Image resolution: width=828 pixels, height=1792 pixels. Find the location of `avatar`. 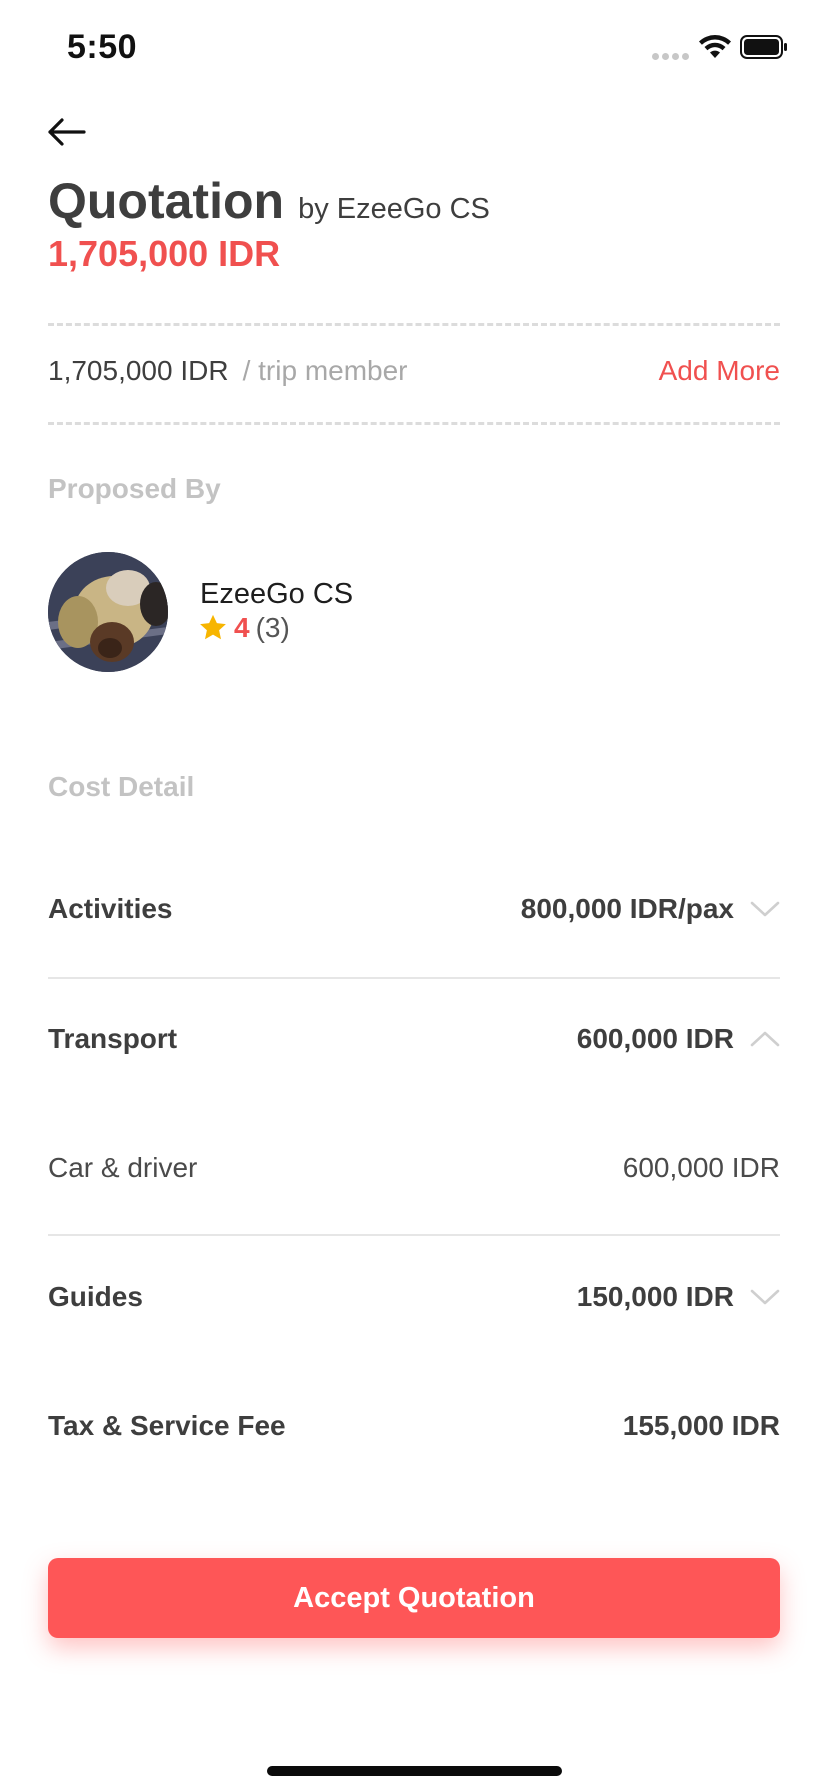

avatar is located at coordinates (108, 612).